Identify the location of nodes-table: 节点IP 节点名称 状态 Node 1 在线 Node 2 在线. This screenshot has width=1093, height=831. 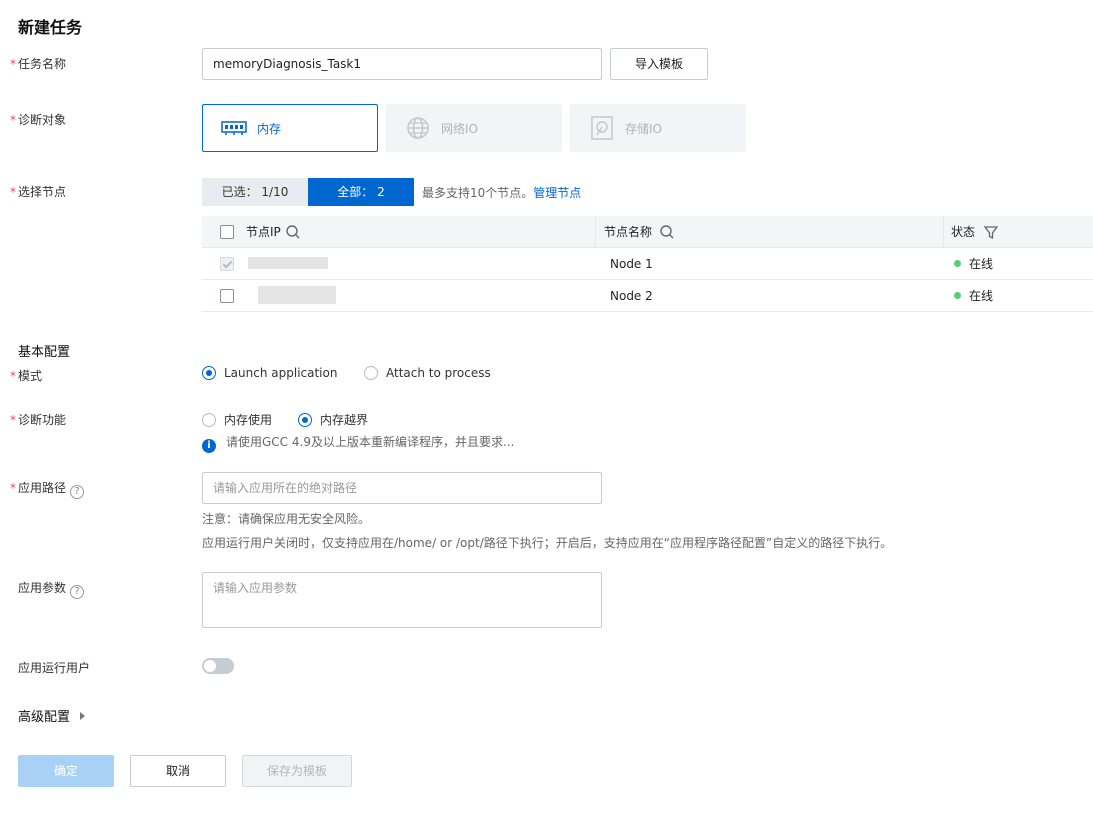
(647, 264).